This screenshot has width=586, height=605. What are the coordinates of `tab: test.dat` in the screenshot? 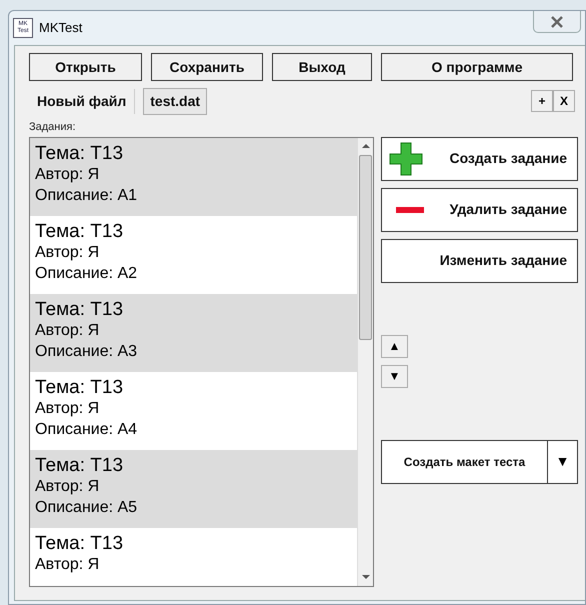 It's located at (175, 101).